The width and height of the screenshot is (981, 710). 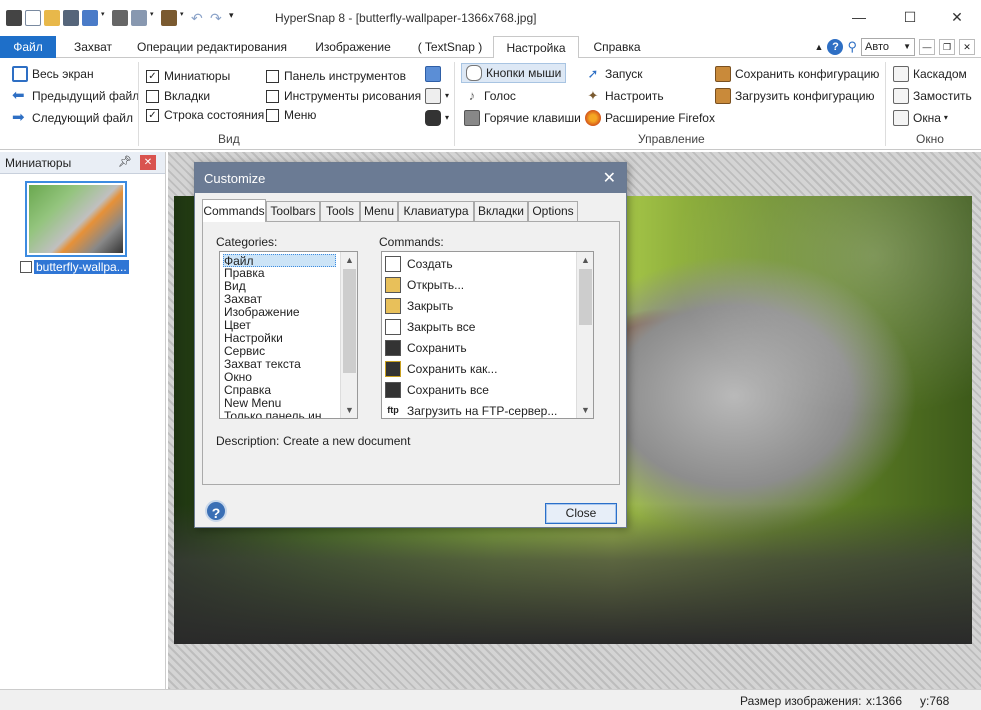 What do you see at coordinates (340, 211) in the screenshot?
I see `tab-tools: Tools` at bounding box center [340, 211].